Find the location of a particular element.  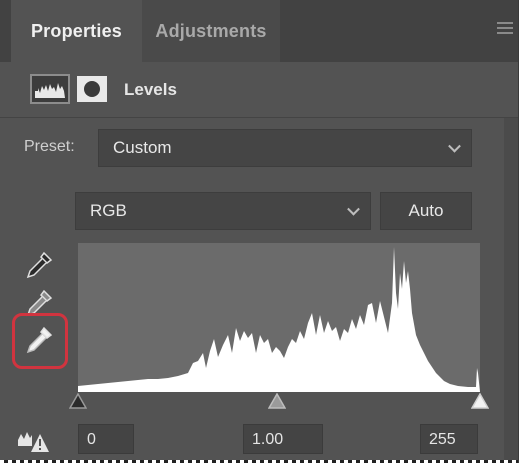

white-input-field: 255 is located at coordinates (449, 439).